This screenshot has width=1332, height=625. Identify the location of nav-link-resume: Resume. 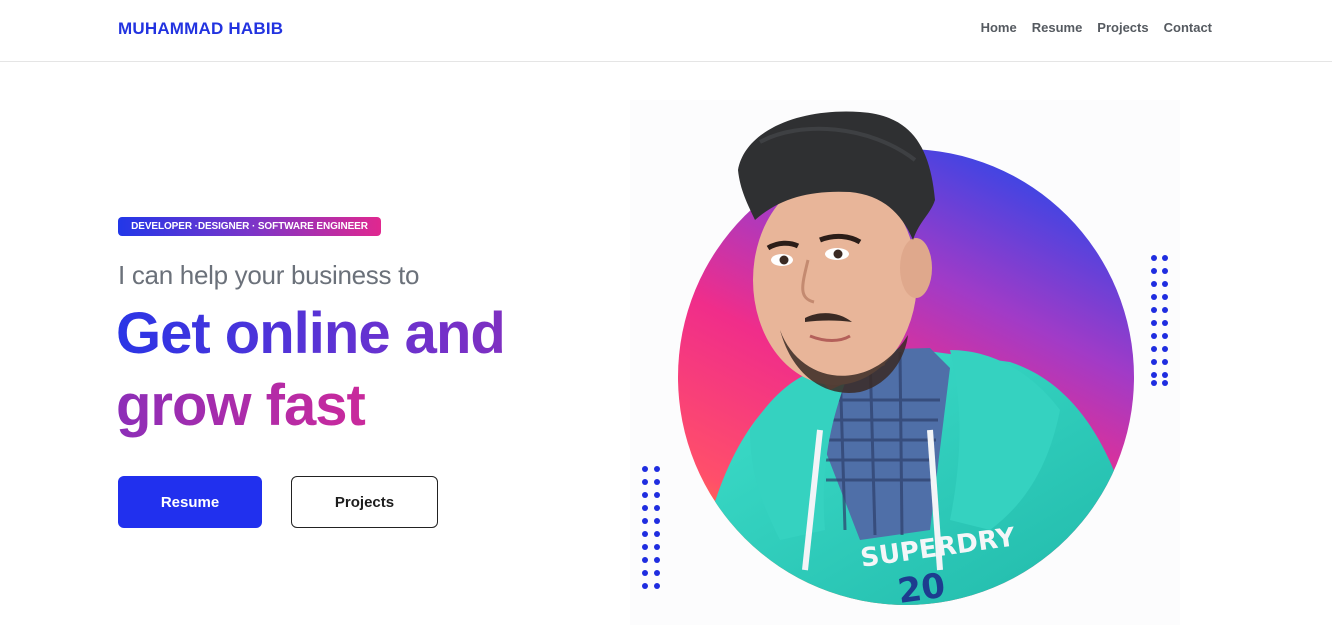
(1057, 27).